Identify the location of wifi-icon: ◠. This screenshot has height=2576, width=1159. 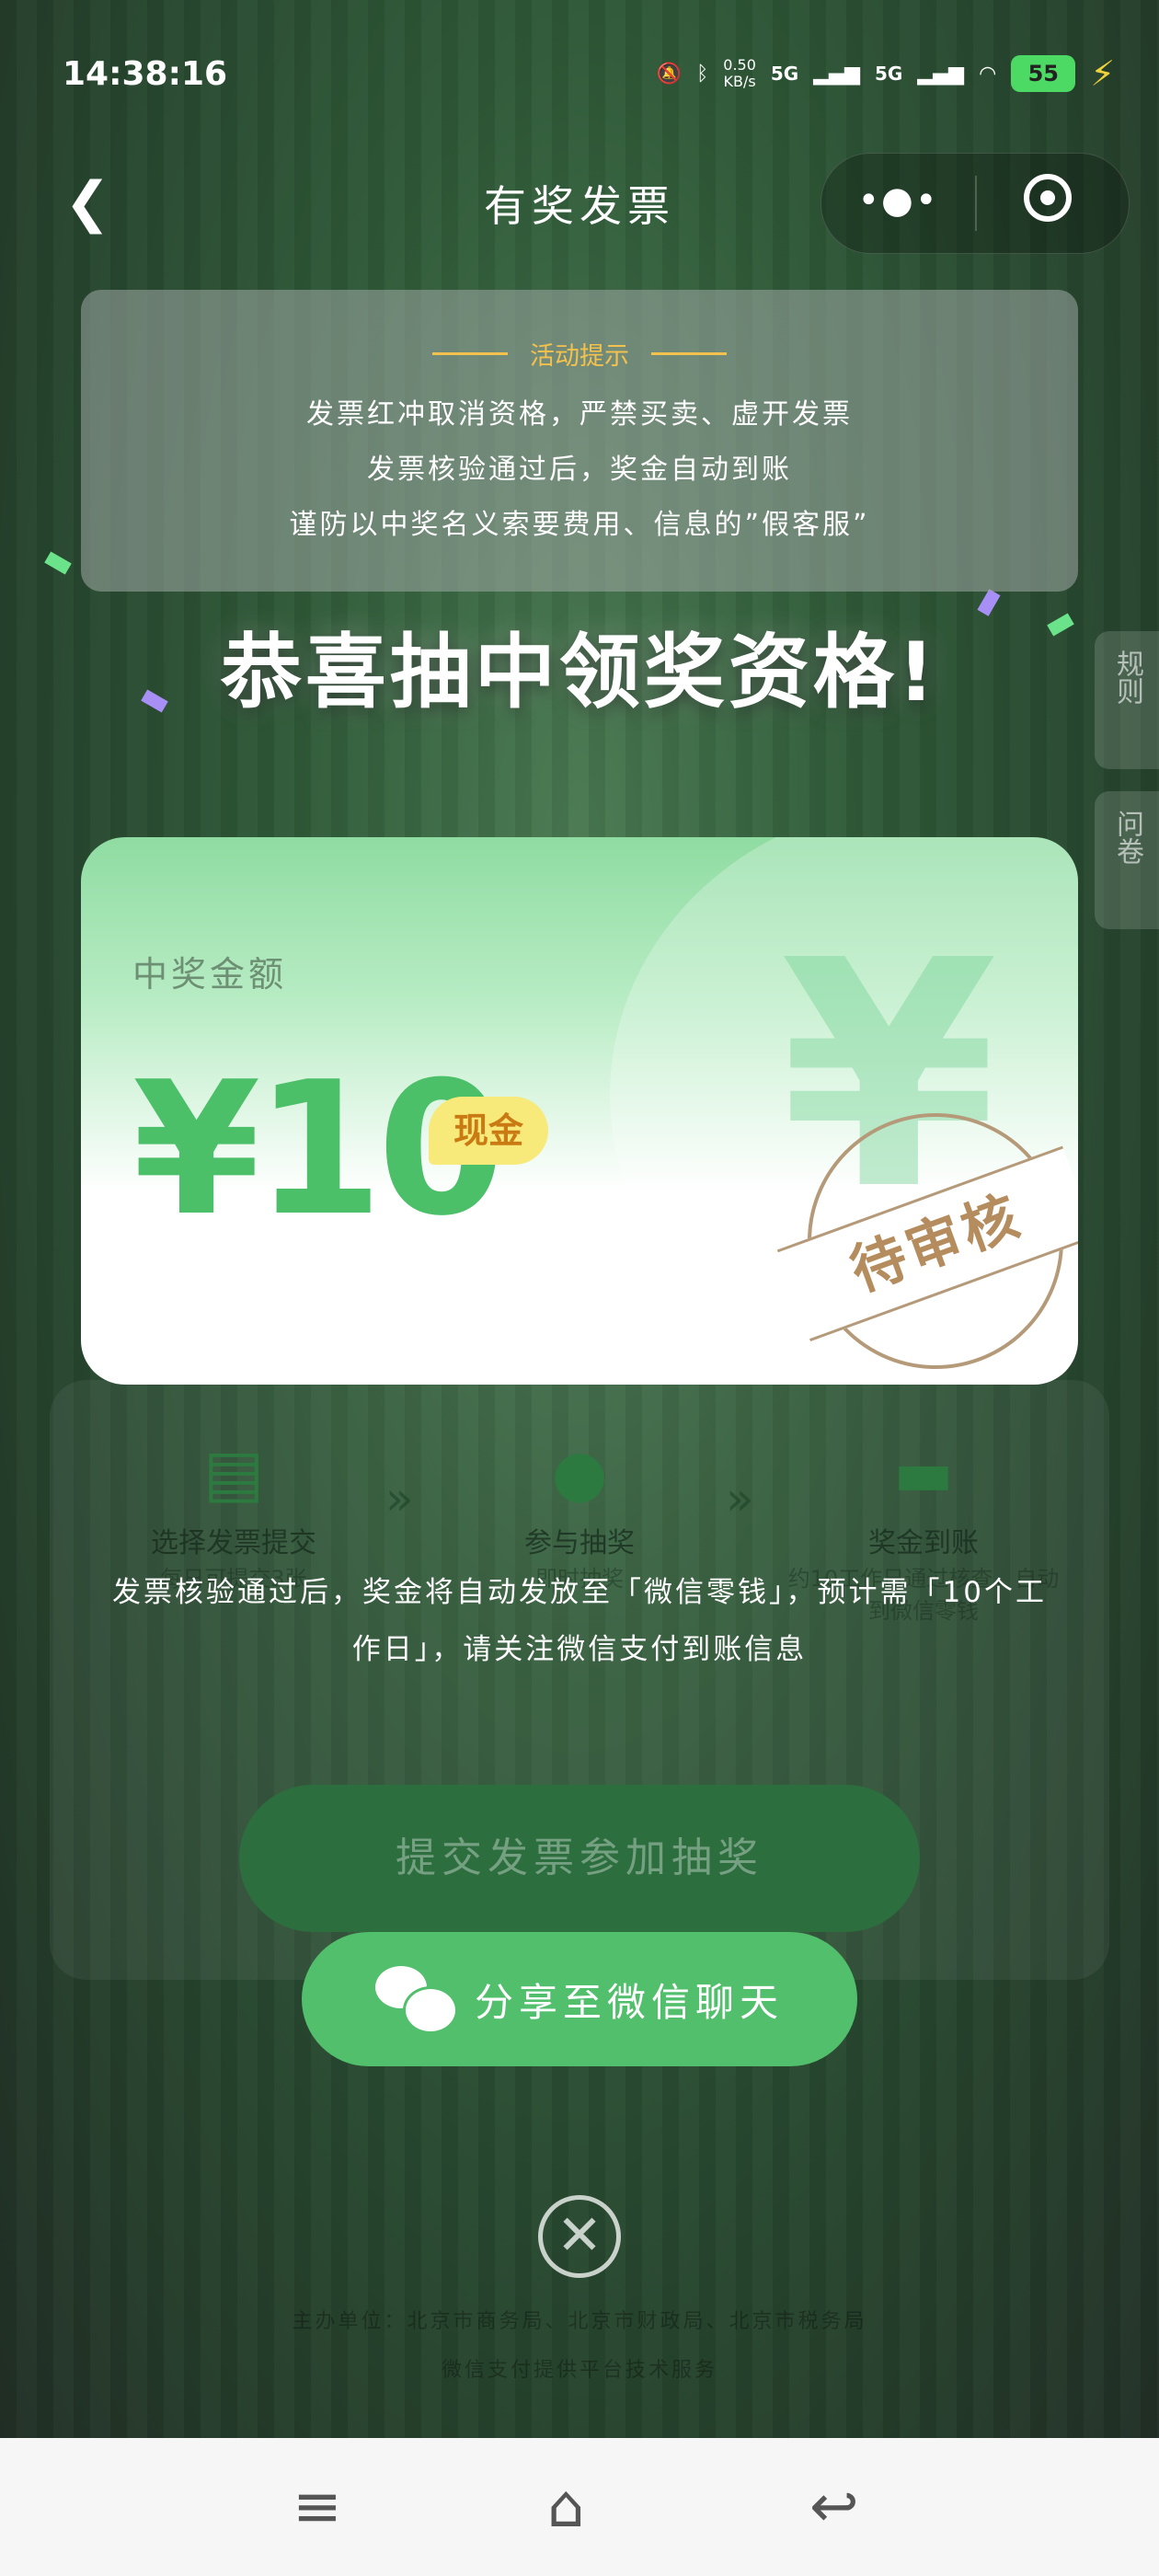
(988, 74).